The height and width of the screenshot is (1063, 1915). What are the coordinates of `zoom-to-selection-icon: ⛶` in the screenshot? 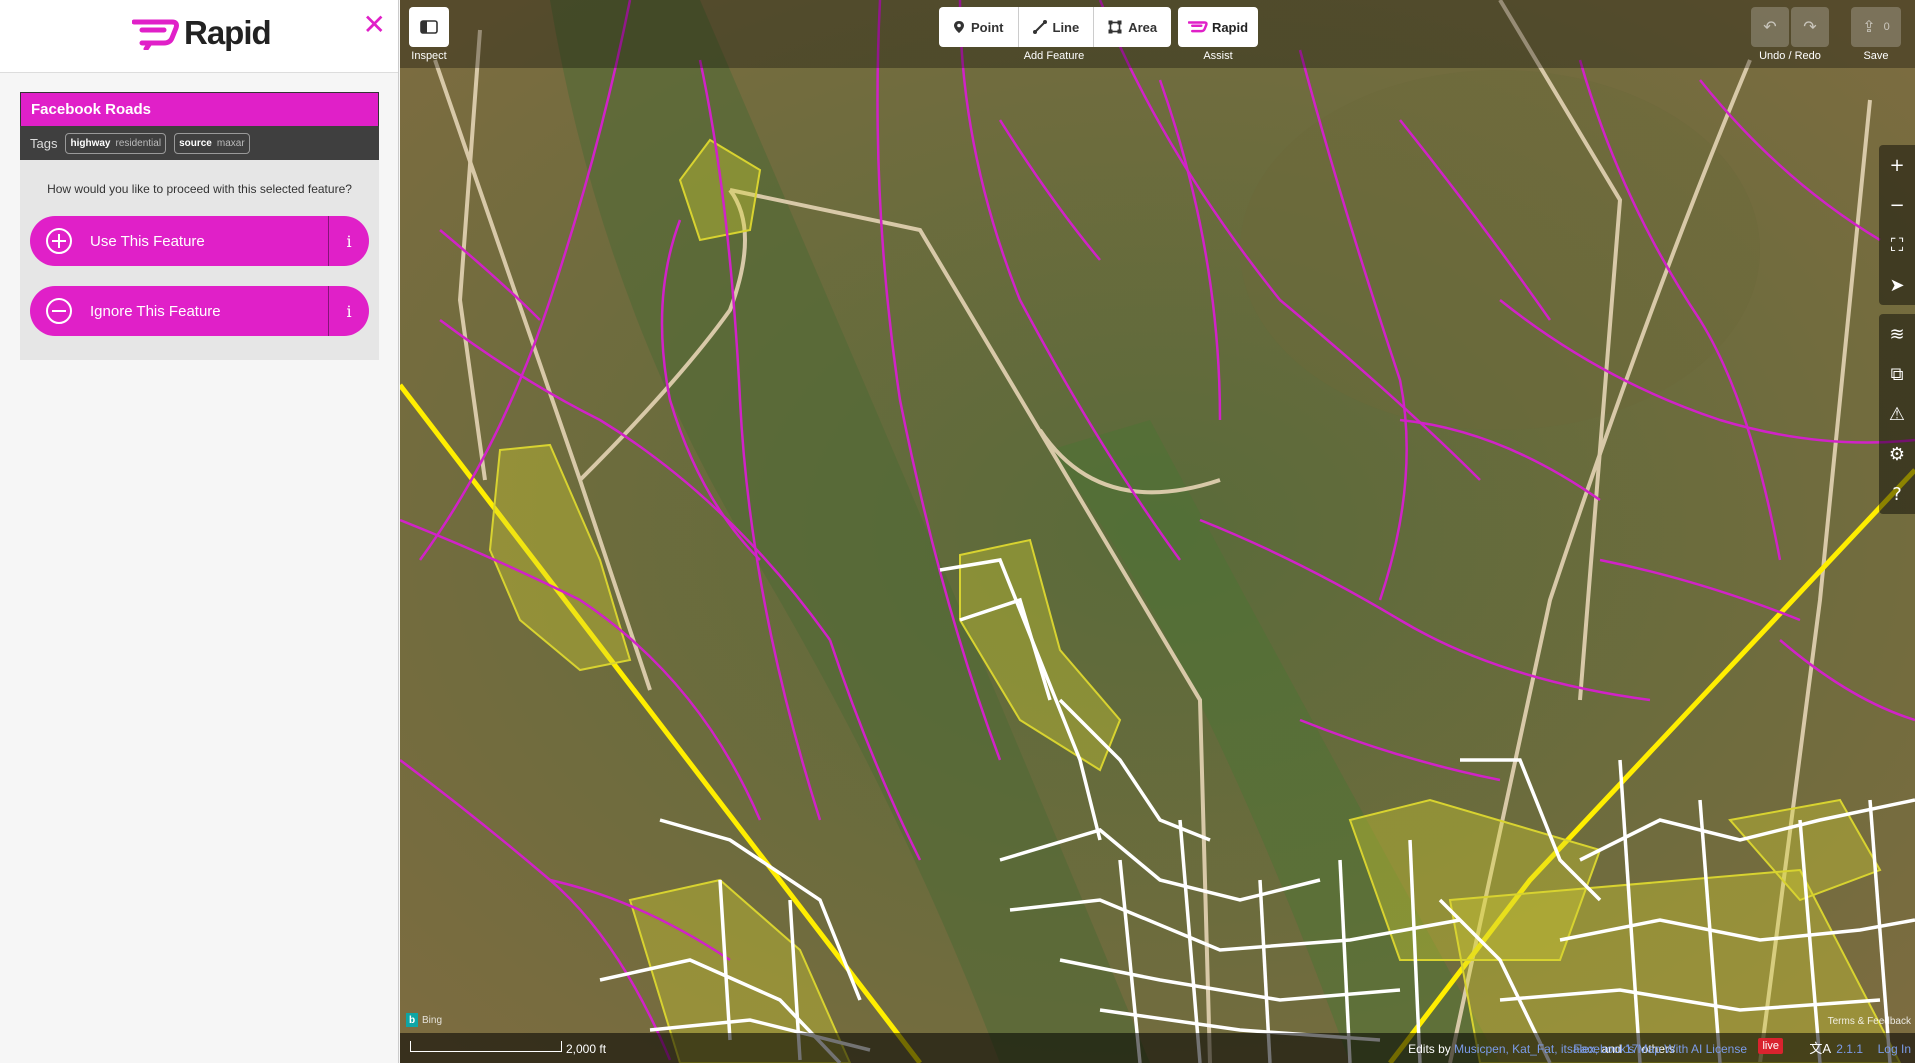 It's located at (1897, 245).